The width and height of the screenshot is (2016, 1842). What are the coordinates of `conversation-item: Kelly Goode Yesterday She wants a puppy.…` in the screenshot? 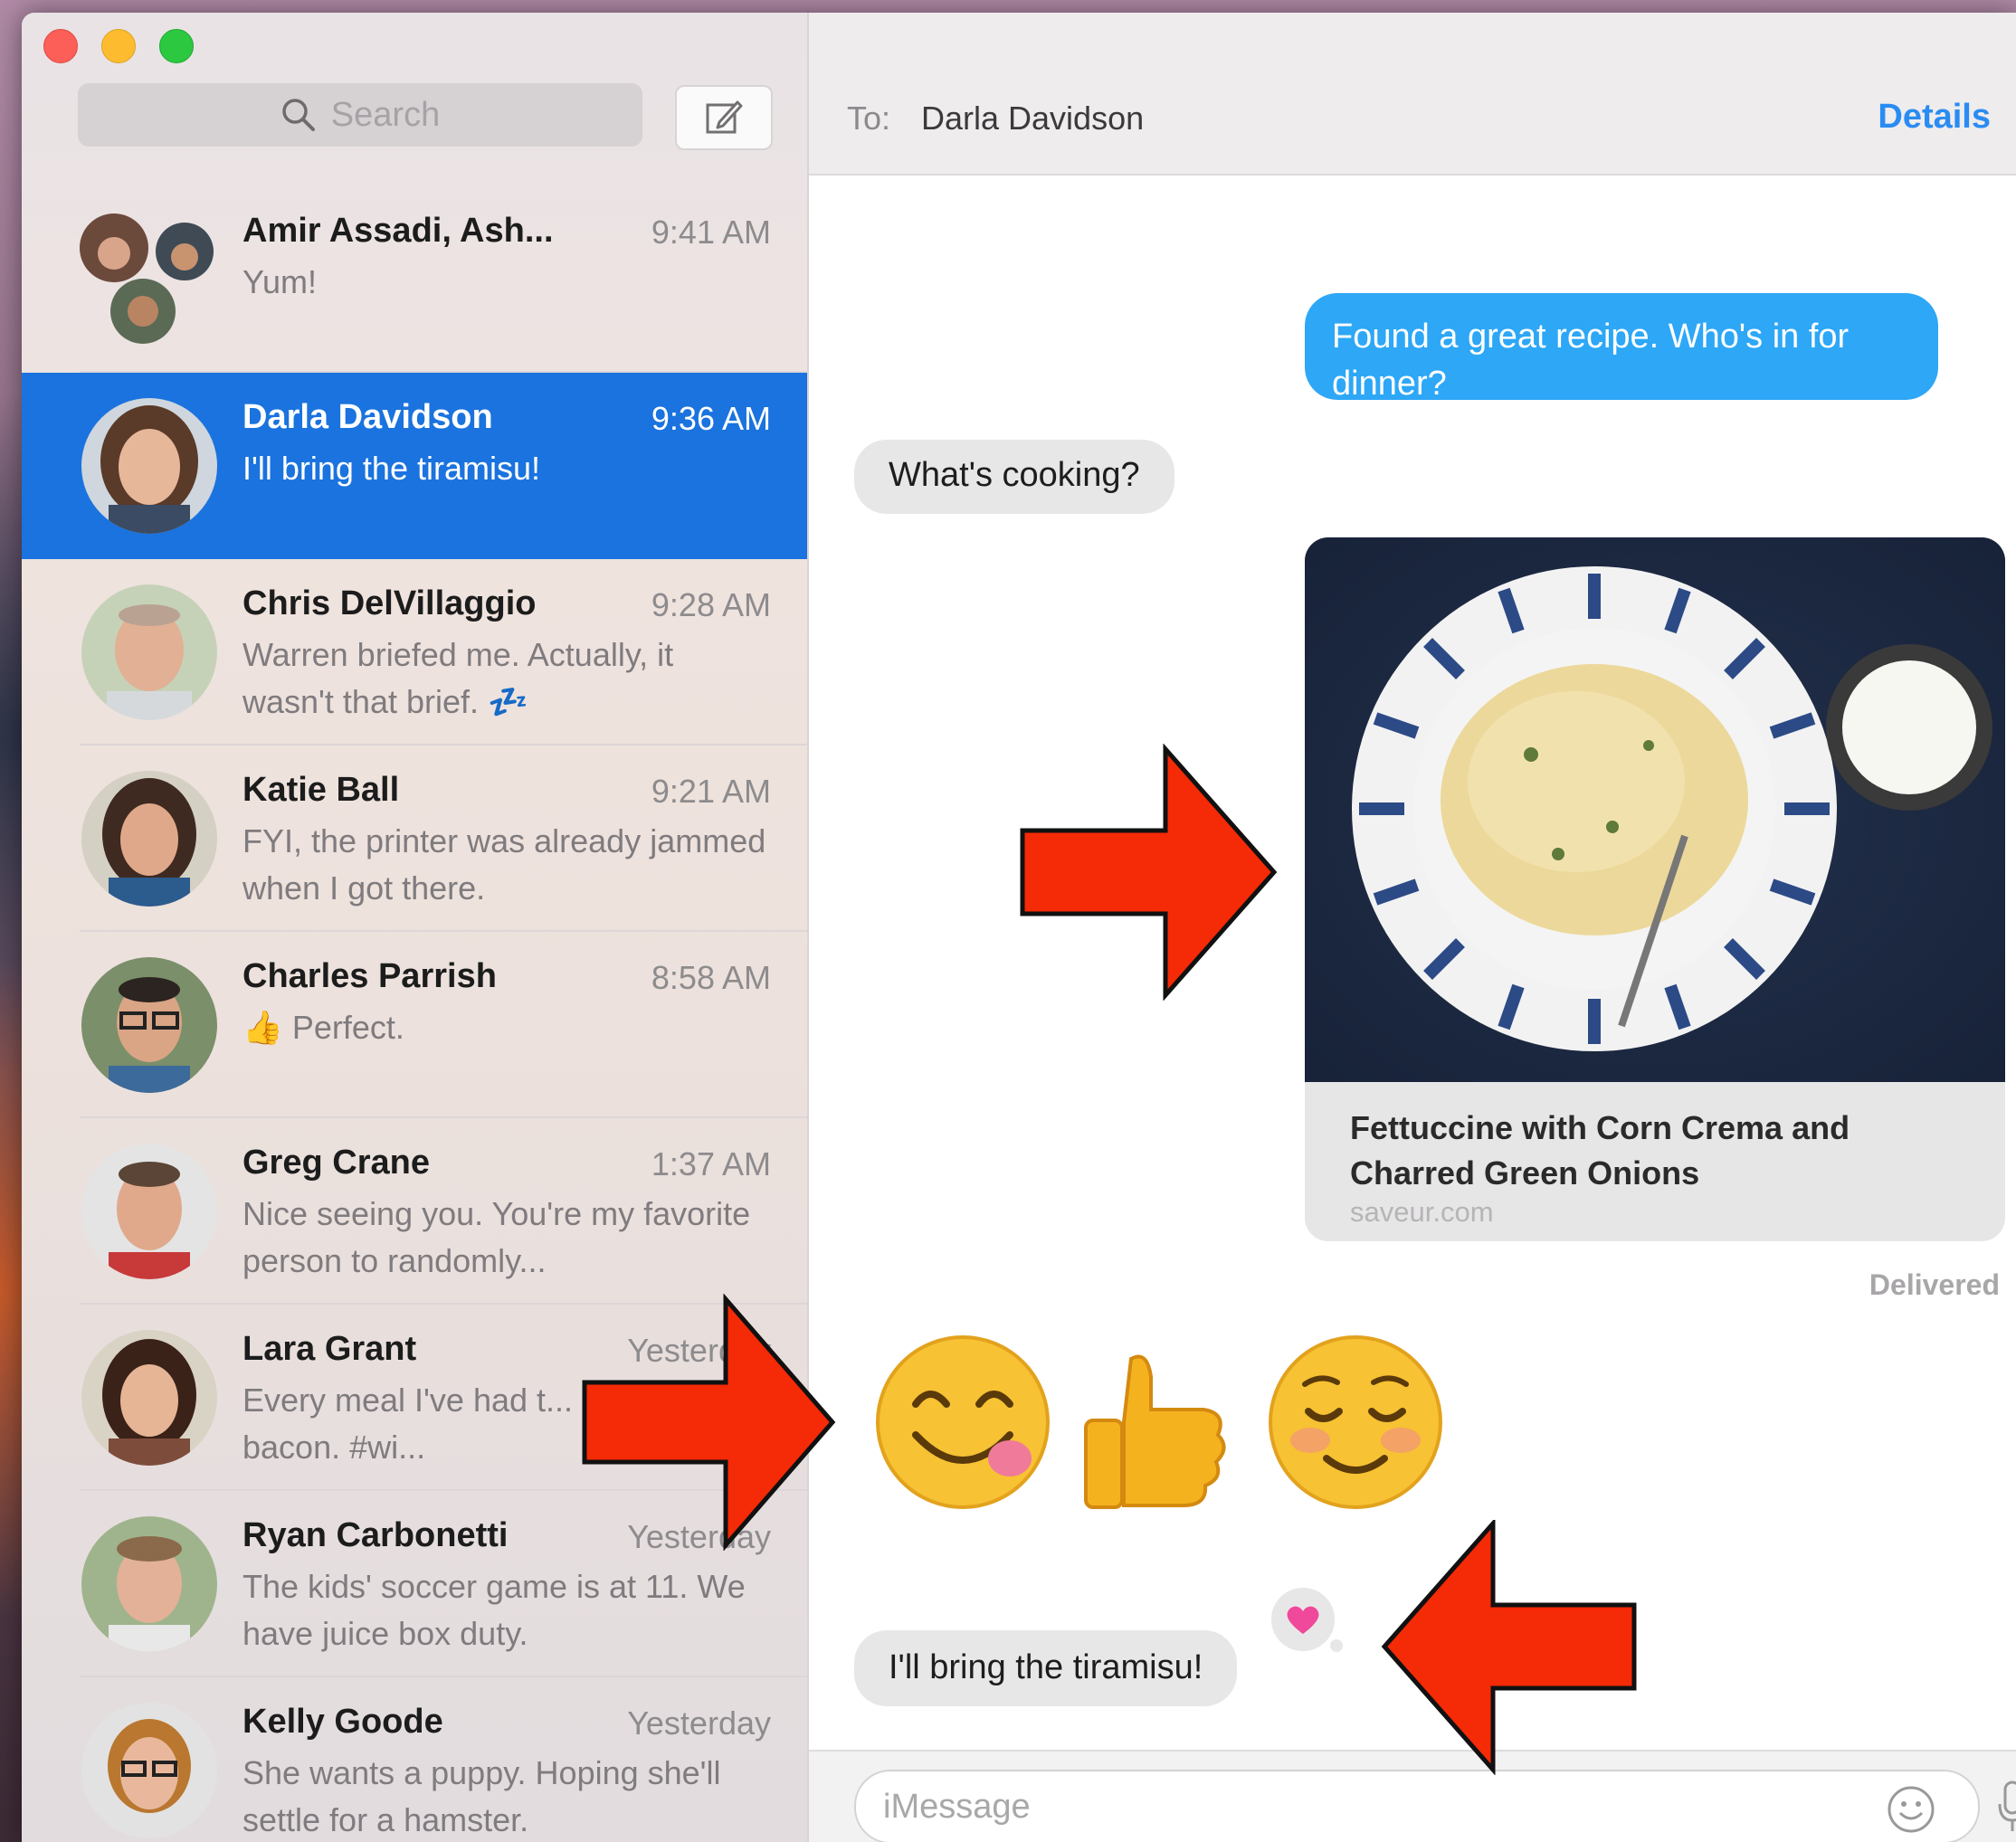 It's located at (415, 1760).